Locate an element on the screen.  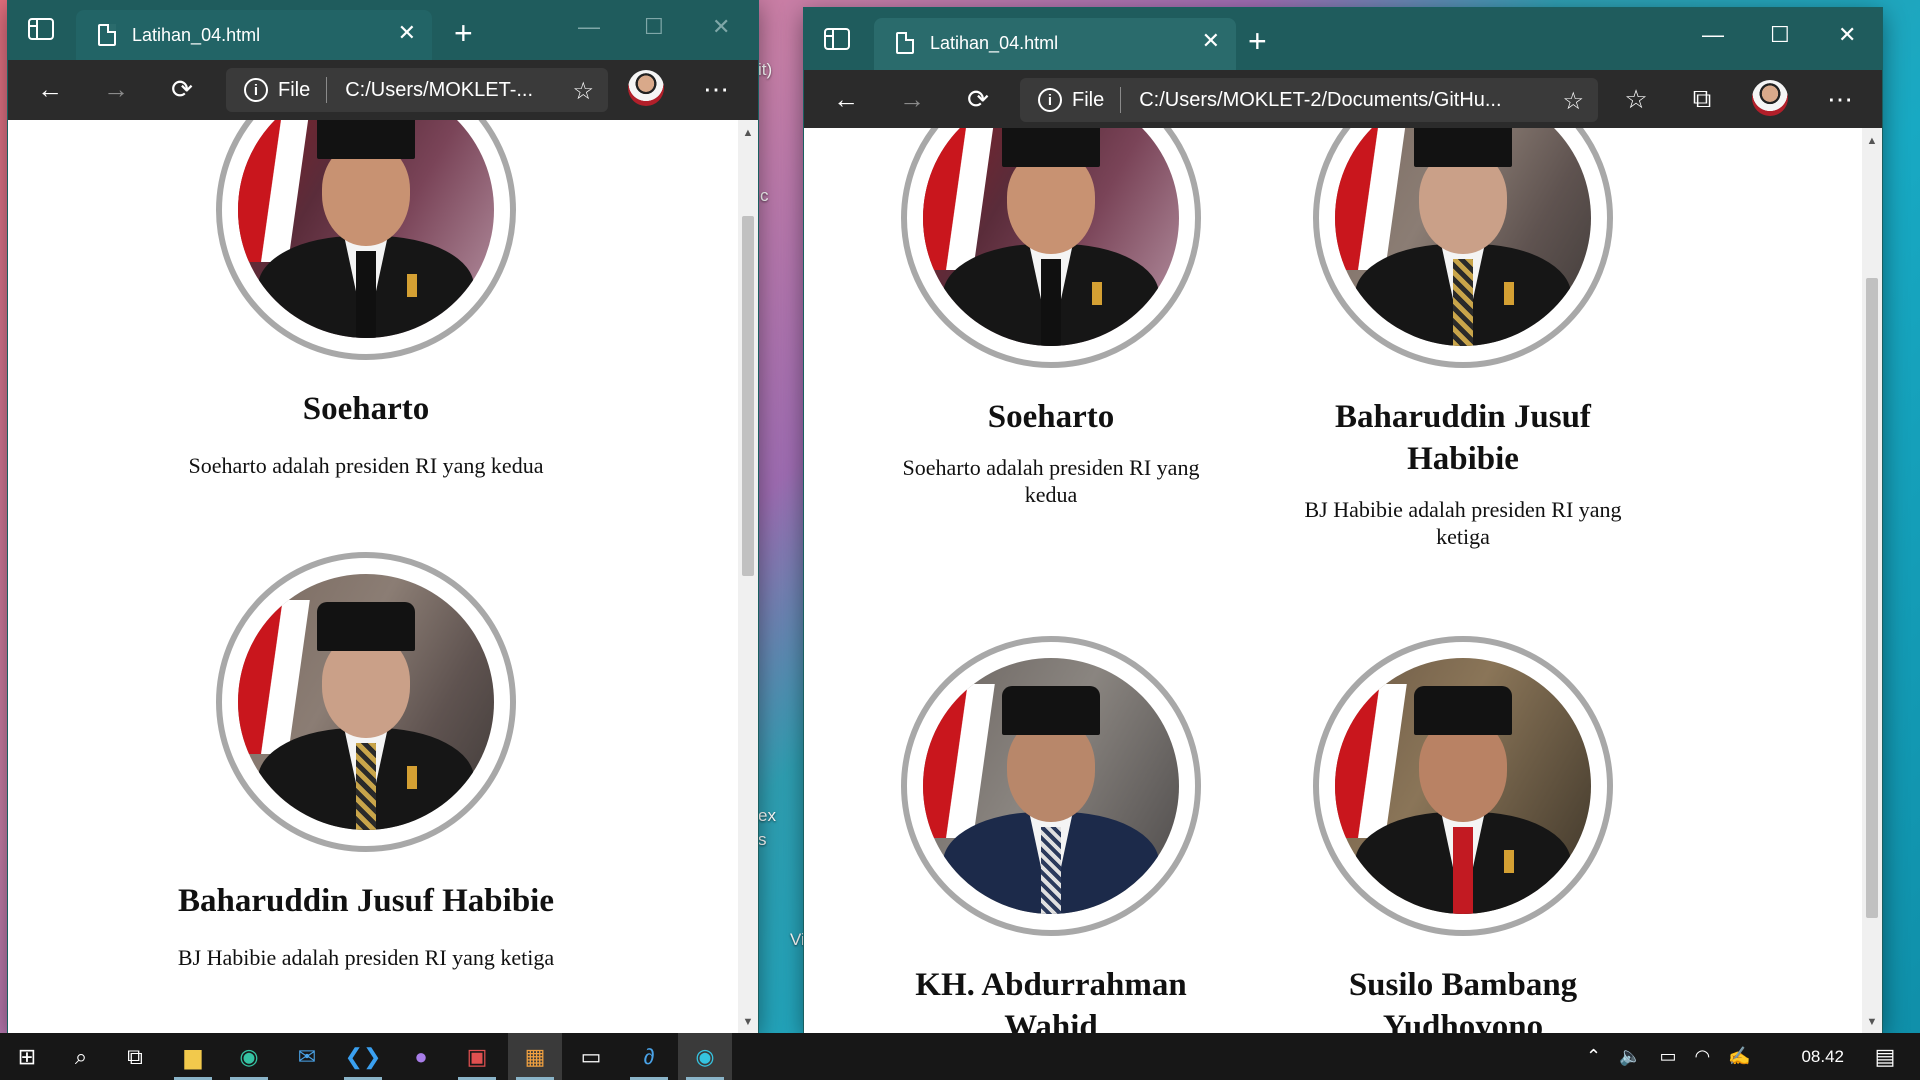
wifi-icon: ◠ is located at coordinates (1703, 1056).